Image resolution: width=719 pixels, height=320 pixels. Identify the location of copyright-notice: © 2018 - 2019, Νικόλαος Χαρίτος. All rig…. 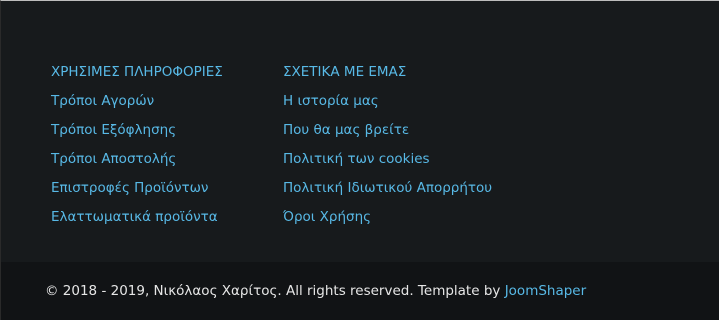
(315, 291).